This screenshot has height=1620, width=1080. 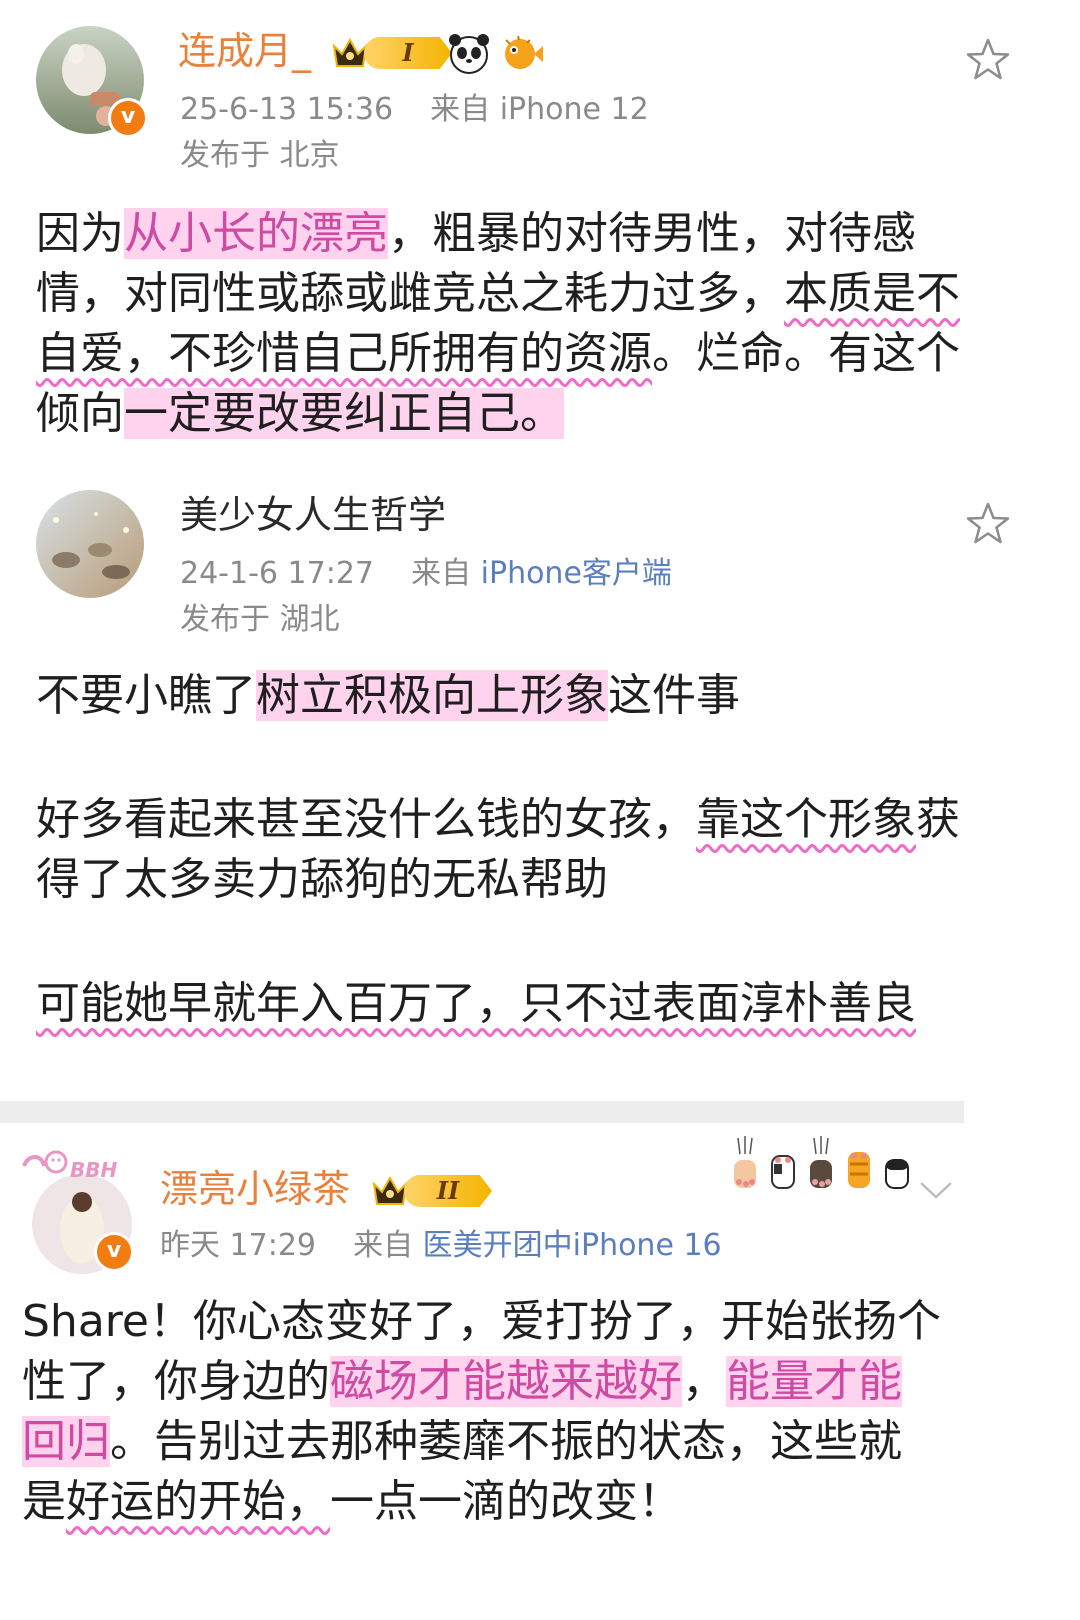 I want to click on username: 漂亮小绿茶, so click(x=255, y=1189).